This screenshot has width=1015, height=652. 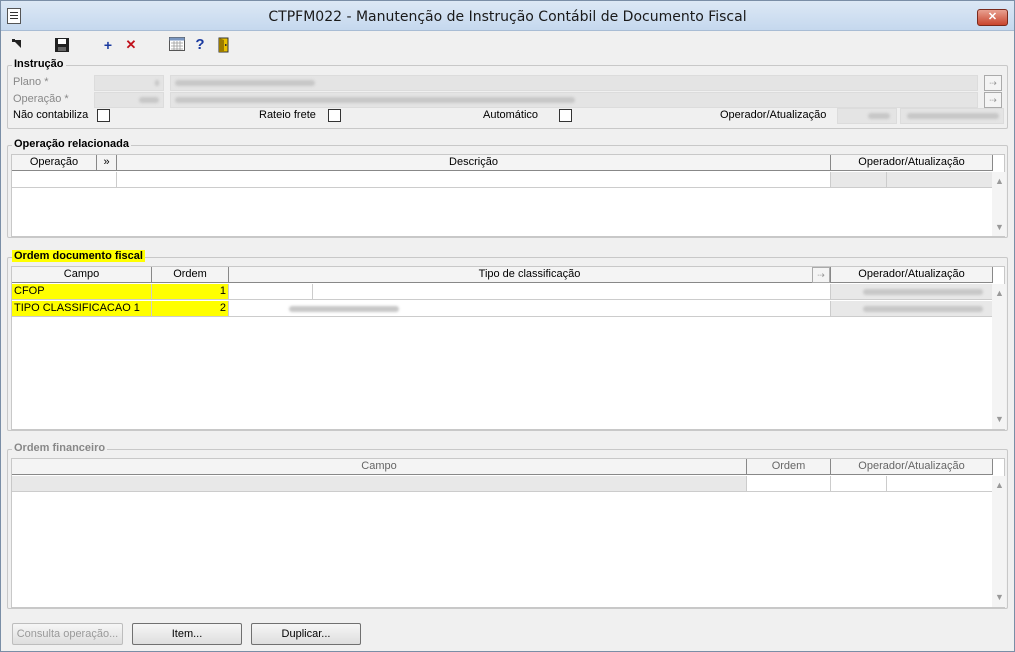 I want to click on nao-contabiliza-label: Não contabiliza, so click(x=51, y=115).